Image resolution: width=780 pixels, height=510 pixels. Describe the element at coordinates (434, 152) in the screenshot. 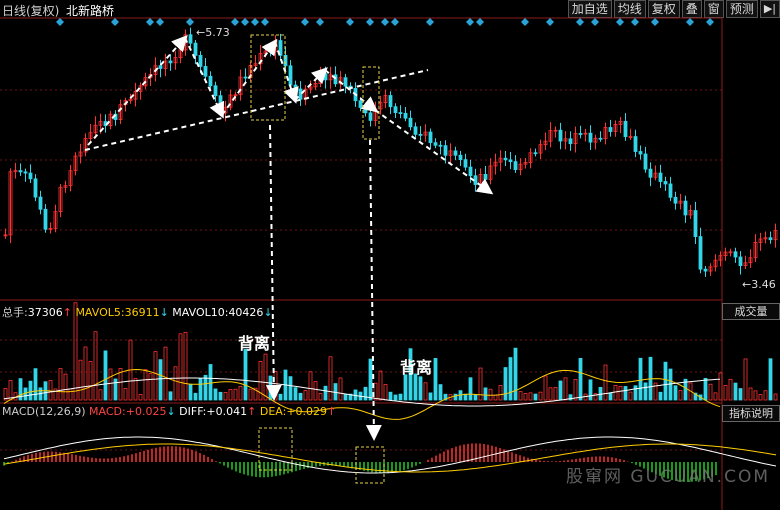

I see `trend-arrow` at that location.